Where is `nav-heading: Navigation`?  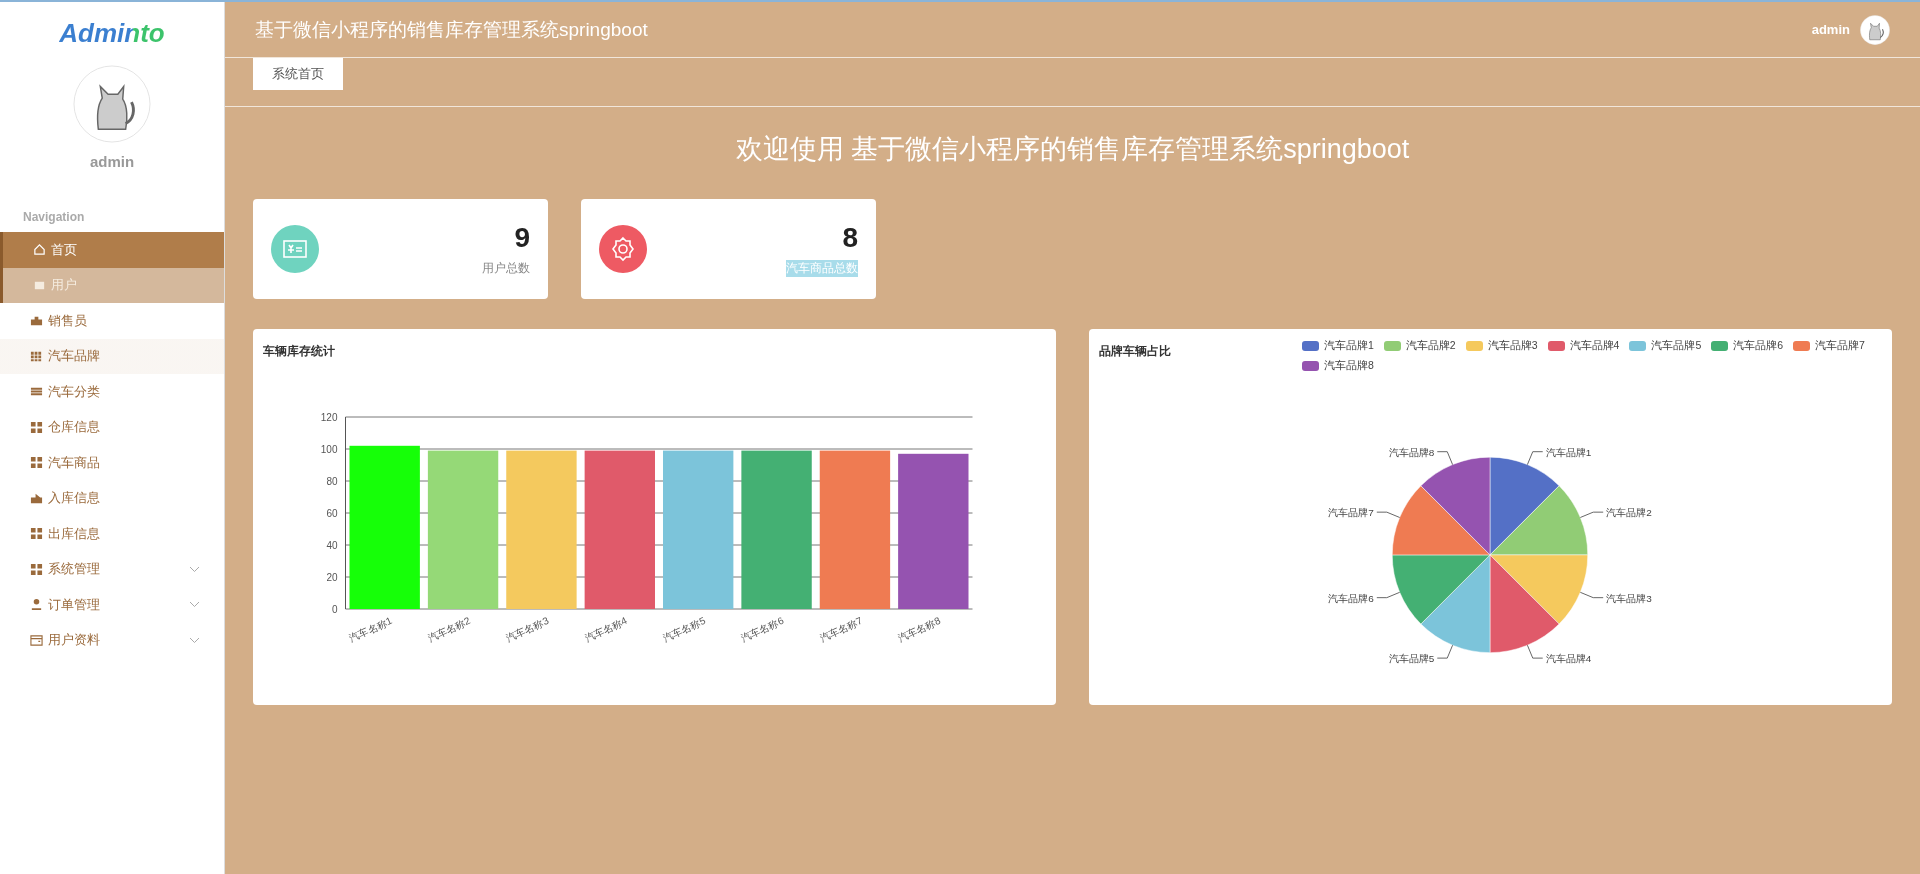 nav-heading: Navigation is located at coordinates (54, 217).